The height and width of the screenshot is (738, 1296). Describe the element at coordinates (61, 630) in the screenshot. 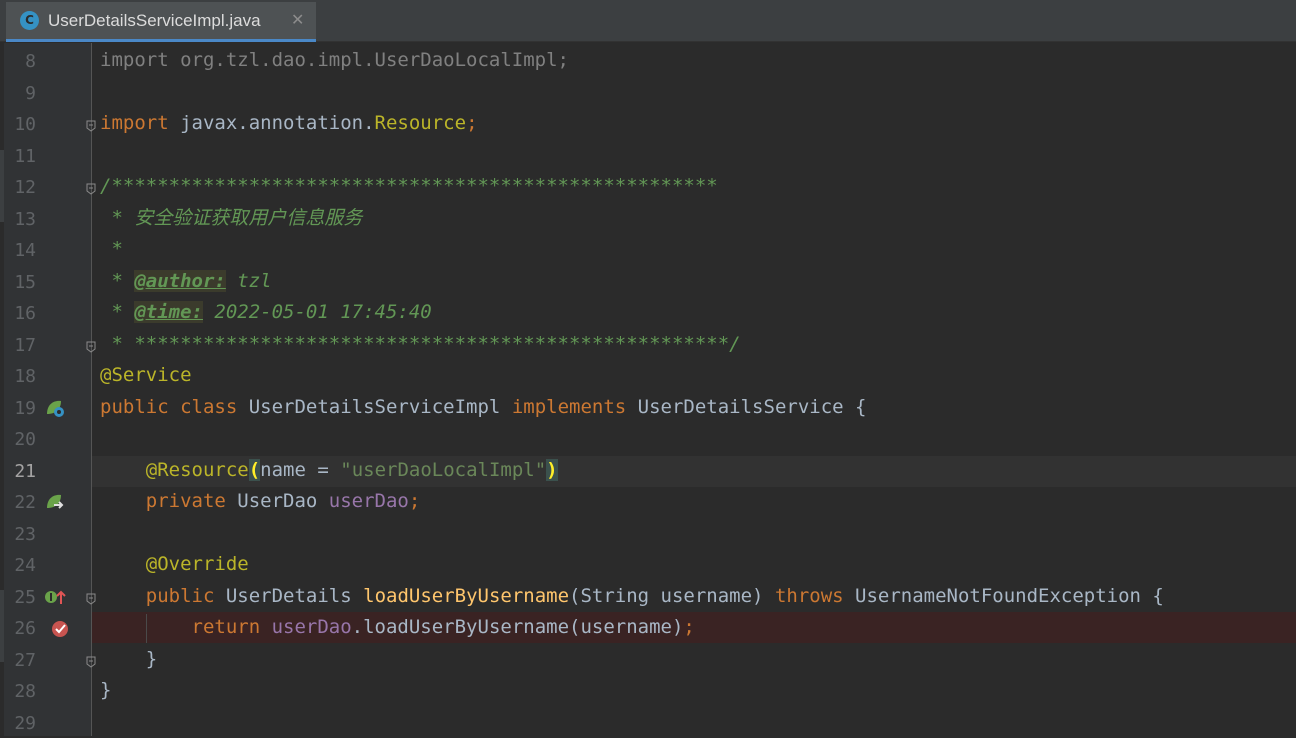

I see `breakpoint-icon` at that location.